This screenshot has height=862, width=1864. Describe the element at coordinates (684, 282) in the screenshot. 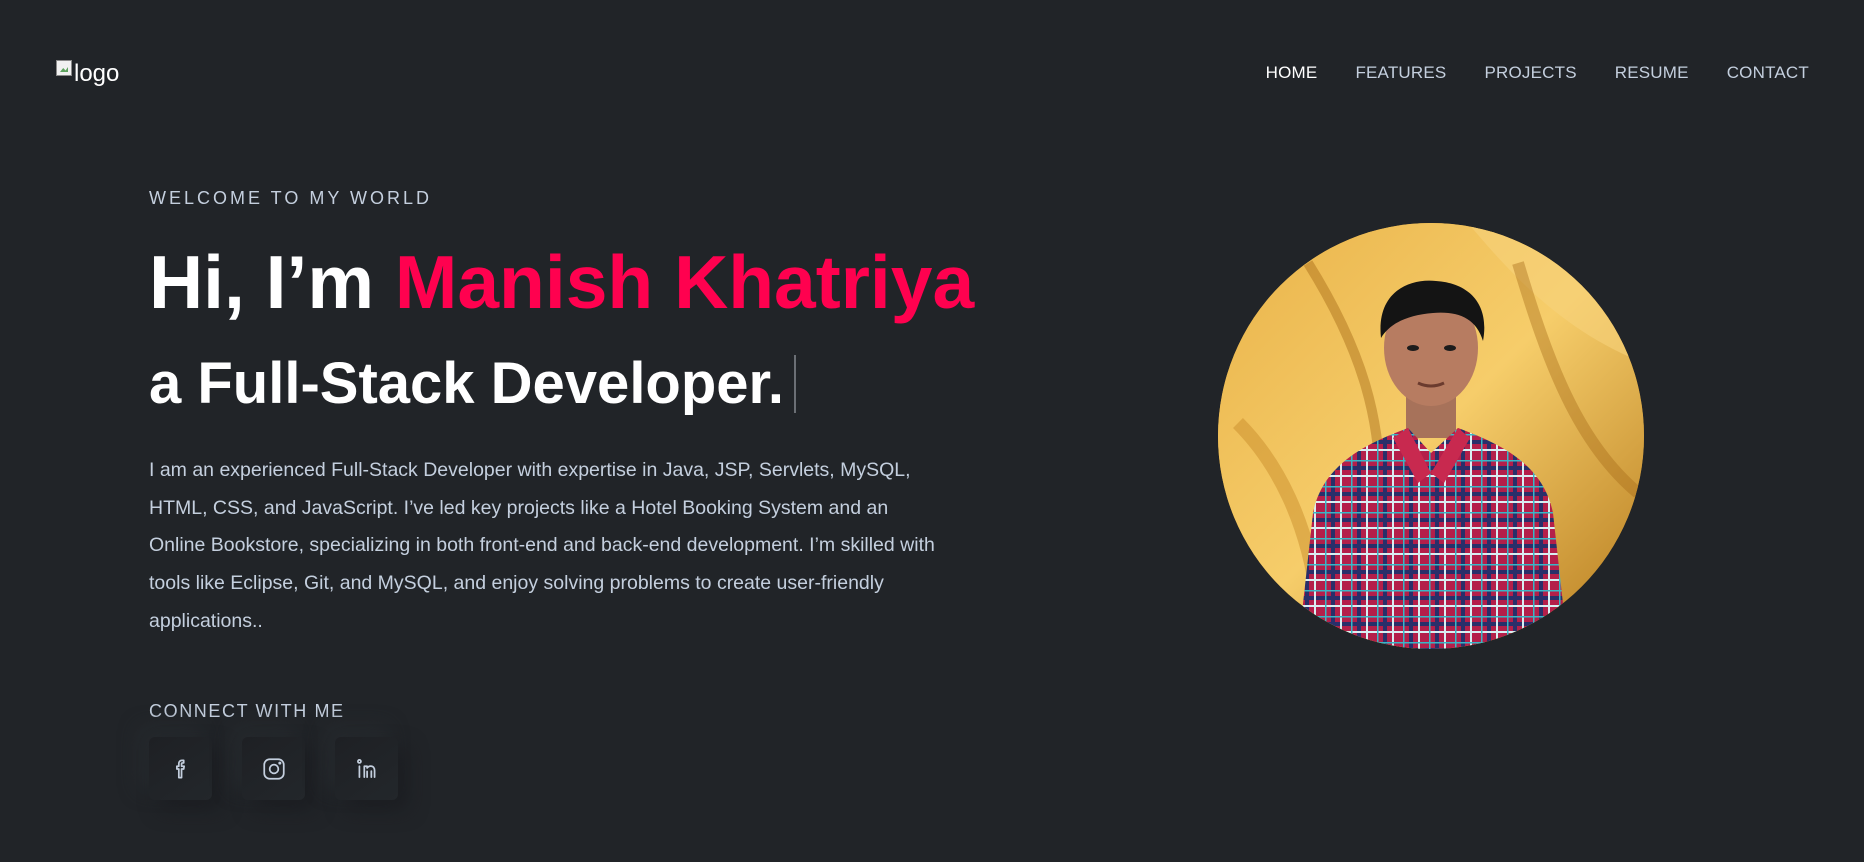

I see `name-highlight: Manish Khatriya` at that location.